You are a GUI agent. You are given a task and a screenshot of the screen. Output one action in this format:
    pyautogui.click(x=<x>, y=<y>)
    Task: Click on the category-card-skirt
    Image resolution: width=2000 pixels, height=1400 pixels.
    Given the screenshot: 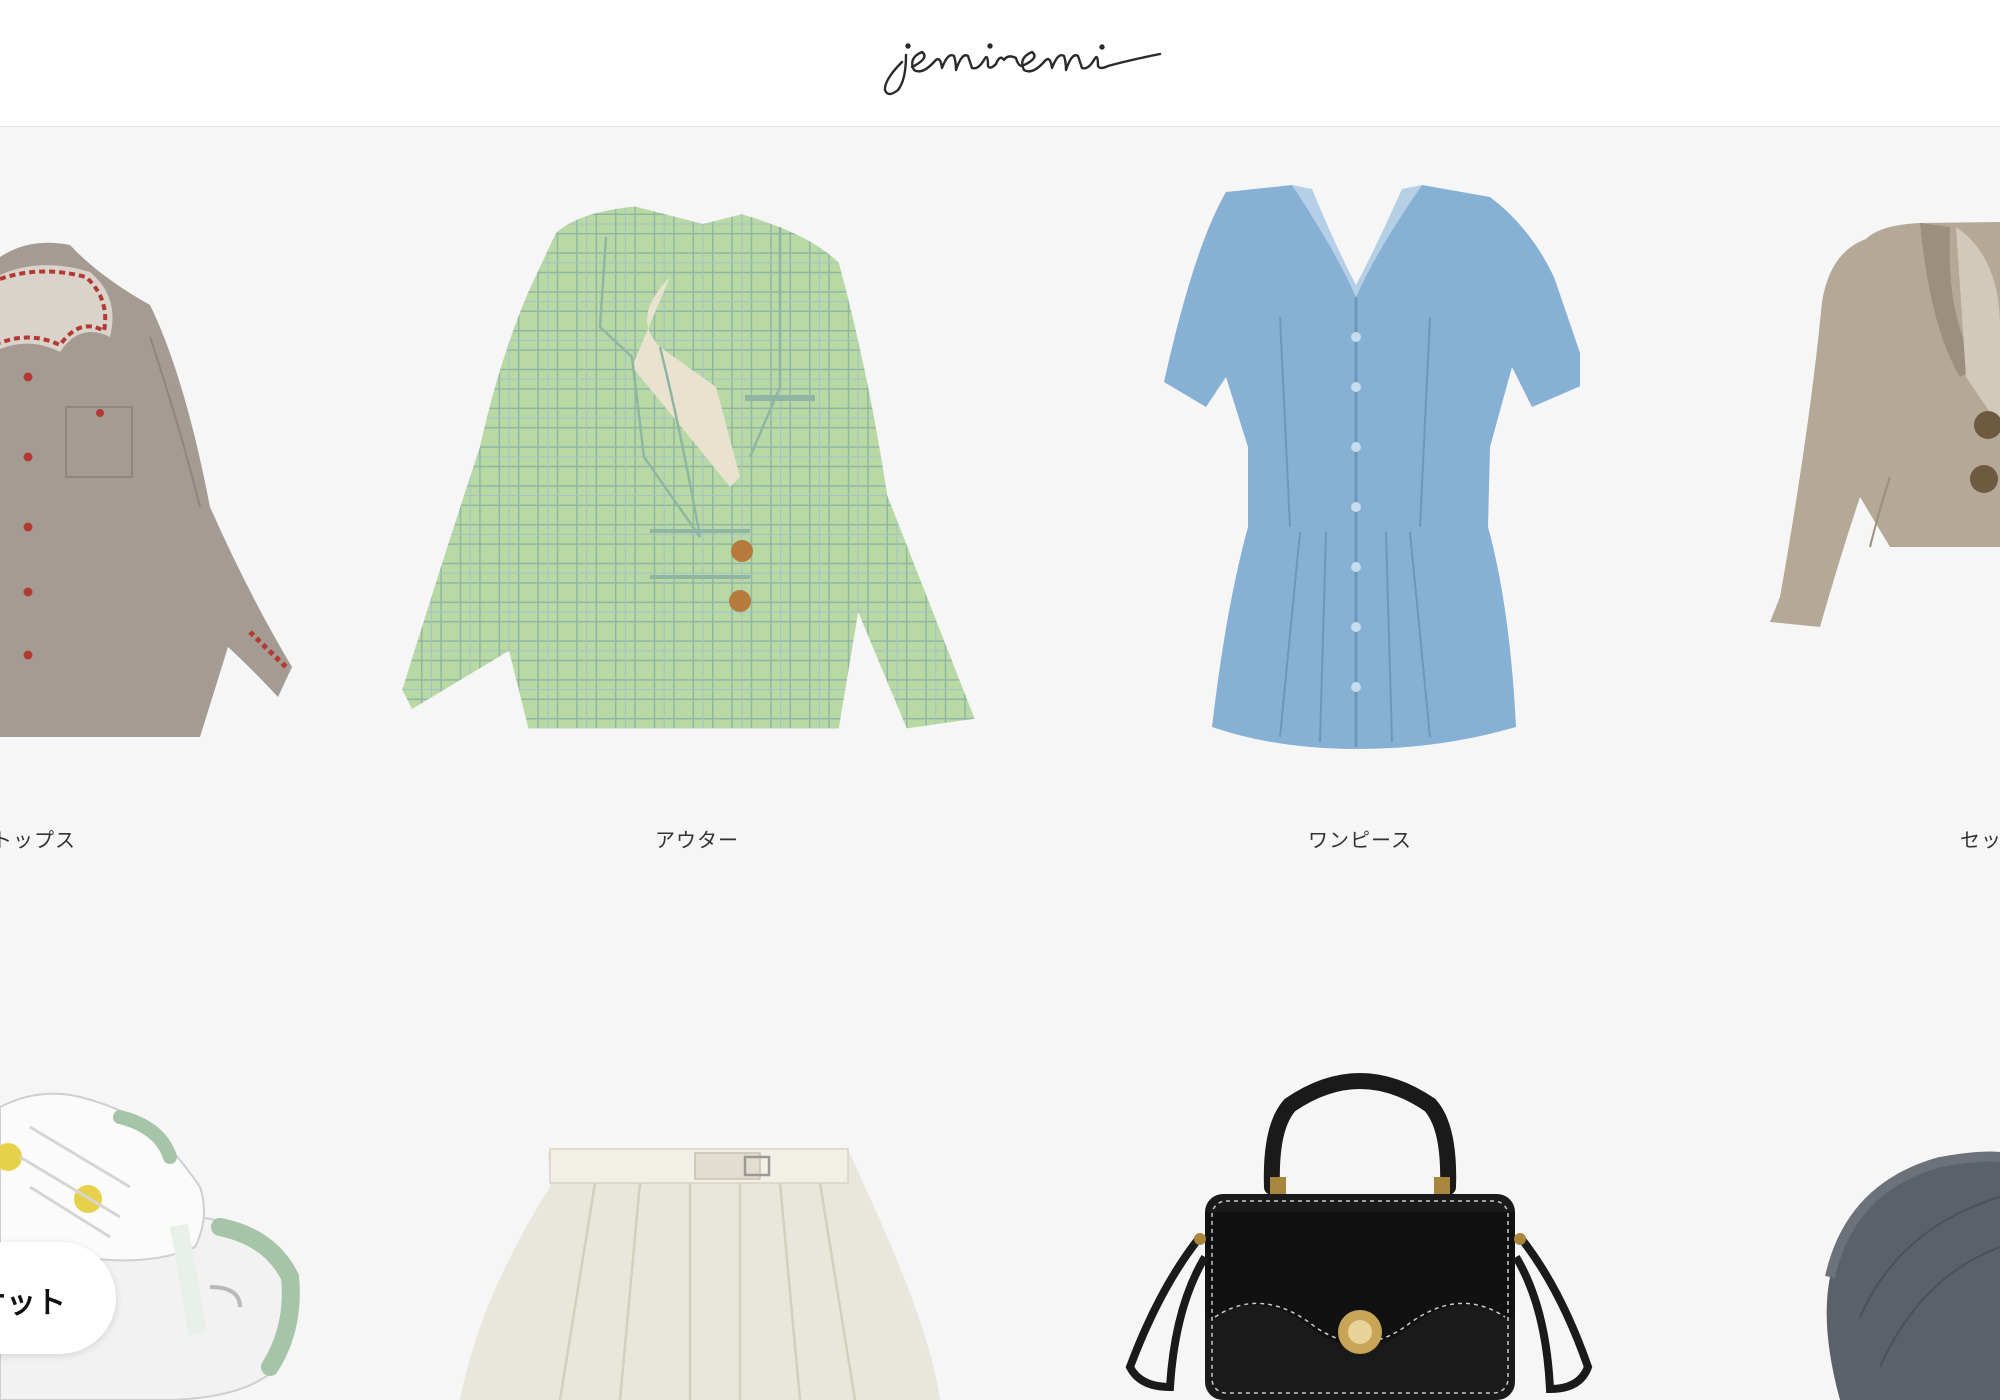 What is the action you would take?
    pyautogui.click(x=700, y=1198)
    